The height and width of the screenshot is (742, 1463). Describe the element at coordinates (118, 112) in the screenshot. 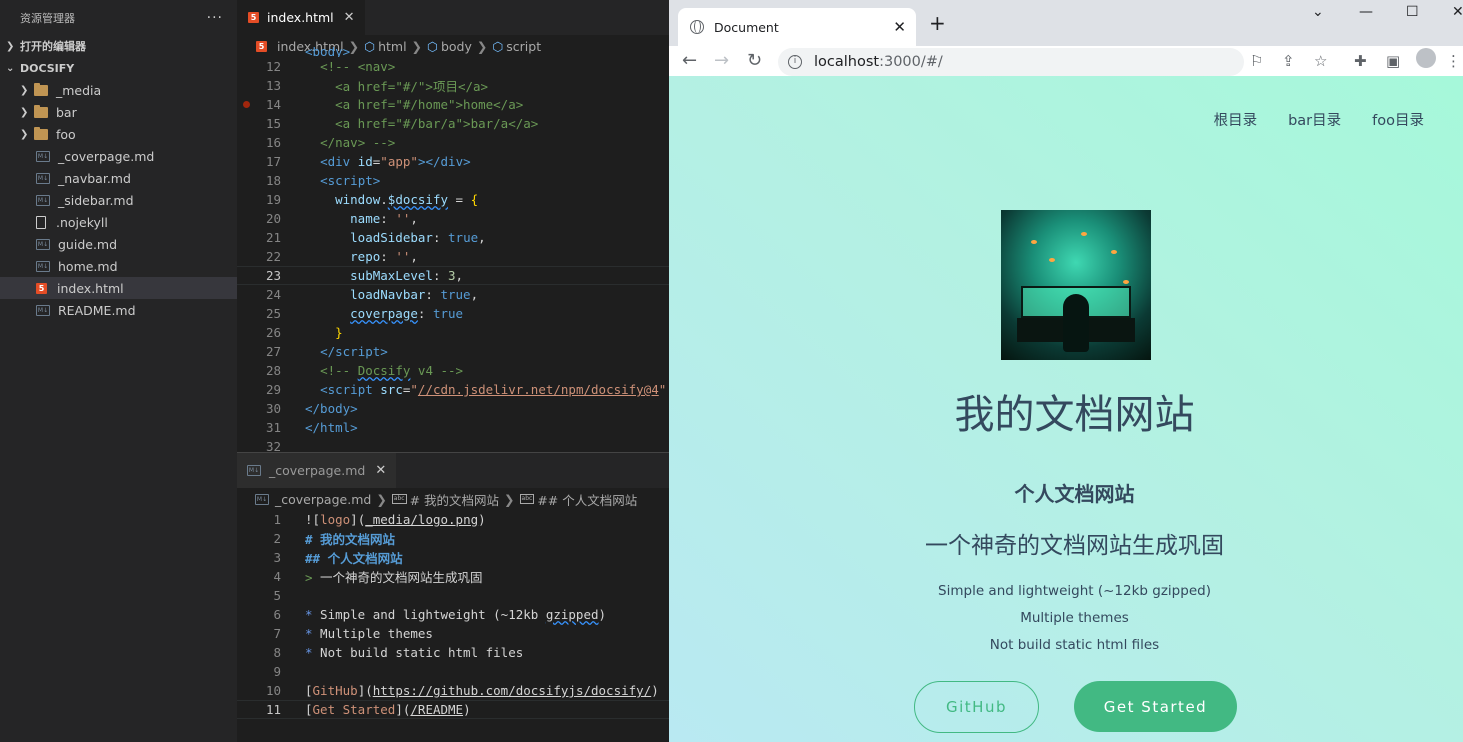

I see `tree-folder-bar: ❯ bar` at that location.